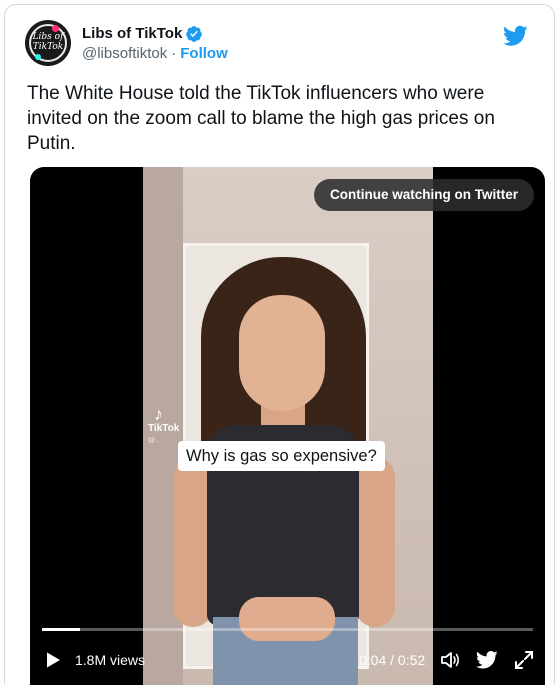 Image resolution: width=557 pixels, height=685 pixels. I want to click on video-controls: 1.8M views 0:04 / 0:52, so click(287, 661).